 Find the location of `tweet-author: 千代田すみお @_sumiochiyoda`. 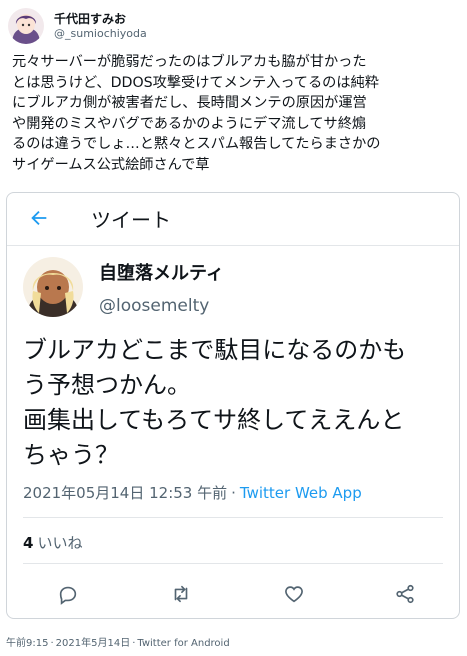

tweet-author: 千代田すみお @_sumiochiyoda is located at coordinates (77, 26).